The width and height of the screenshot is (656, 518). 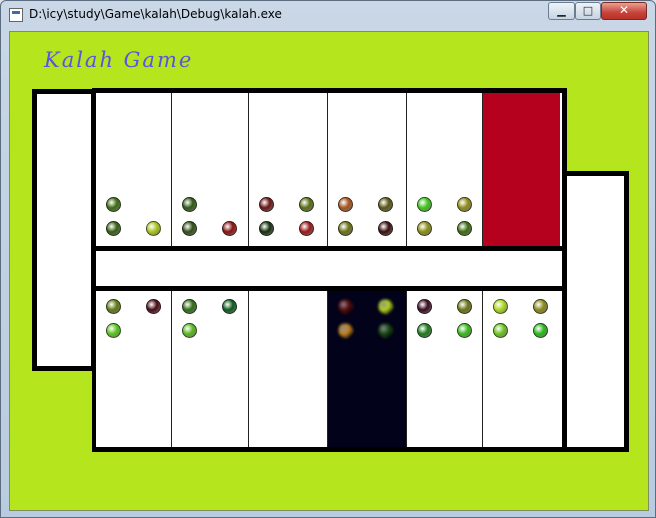 What do you see at coordinates (329, 268) in the screenshot?
I see `board-center-strip` at bounding box center [329, 268].